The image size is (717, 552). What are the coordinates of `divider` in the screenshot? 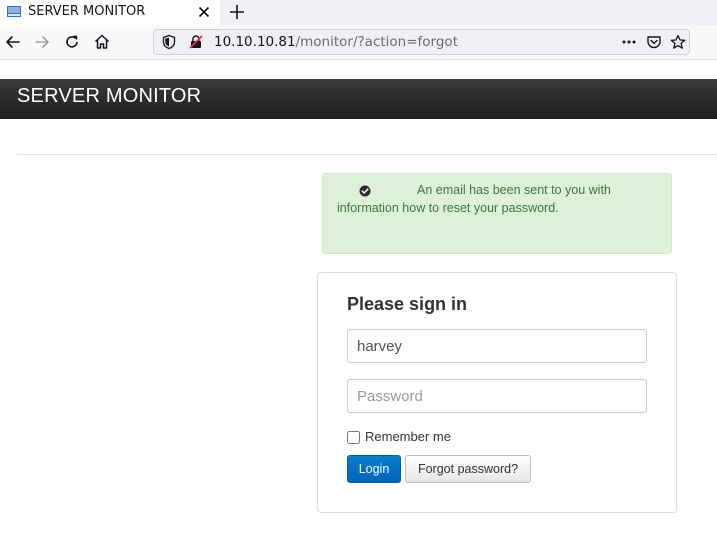 It's located at (367, 154).